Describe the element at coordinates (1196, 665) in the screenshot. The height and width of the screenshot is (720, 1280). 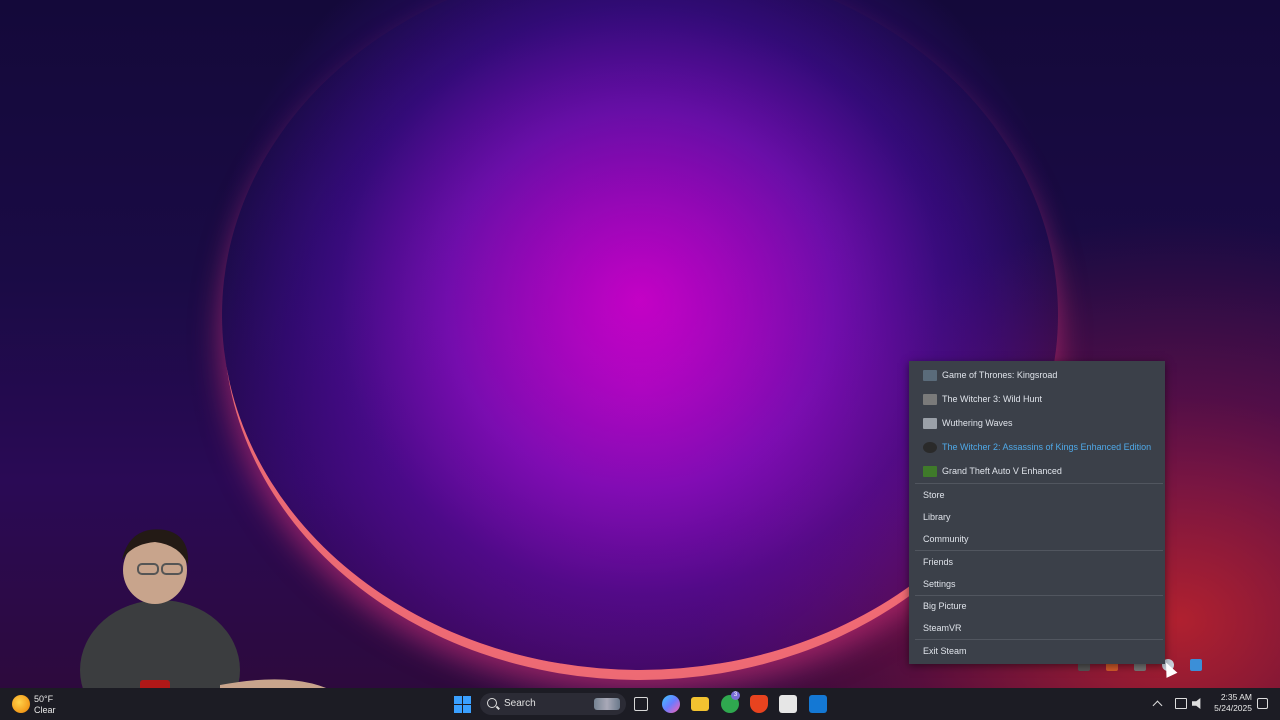
I see `tray-overflow-icon` at that location.